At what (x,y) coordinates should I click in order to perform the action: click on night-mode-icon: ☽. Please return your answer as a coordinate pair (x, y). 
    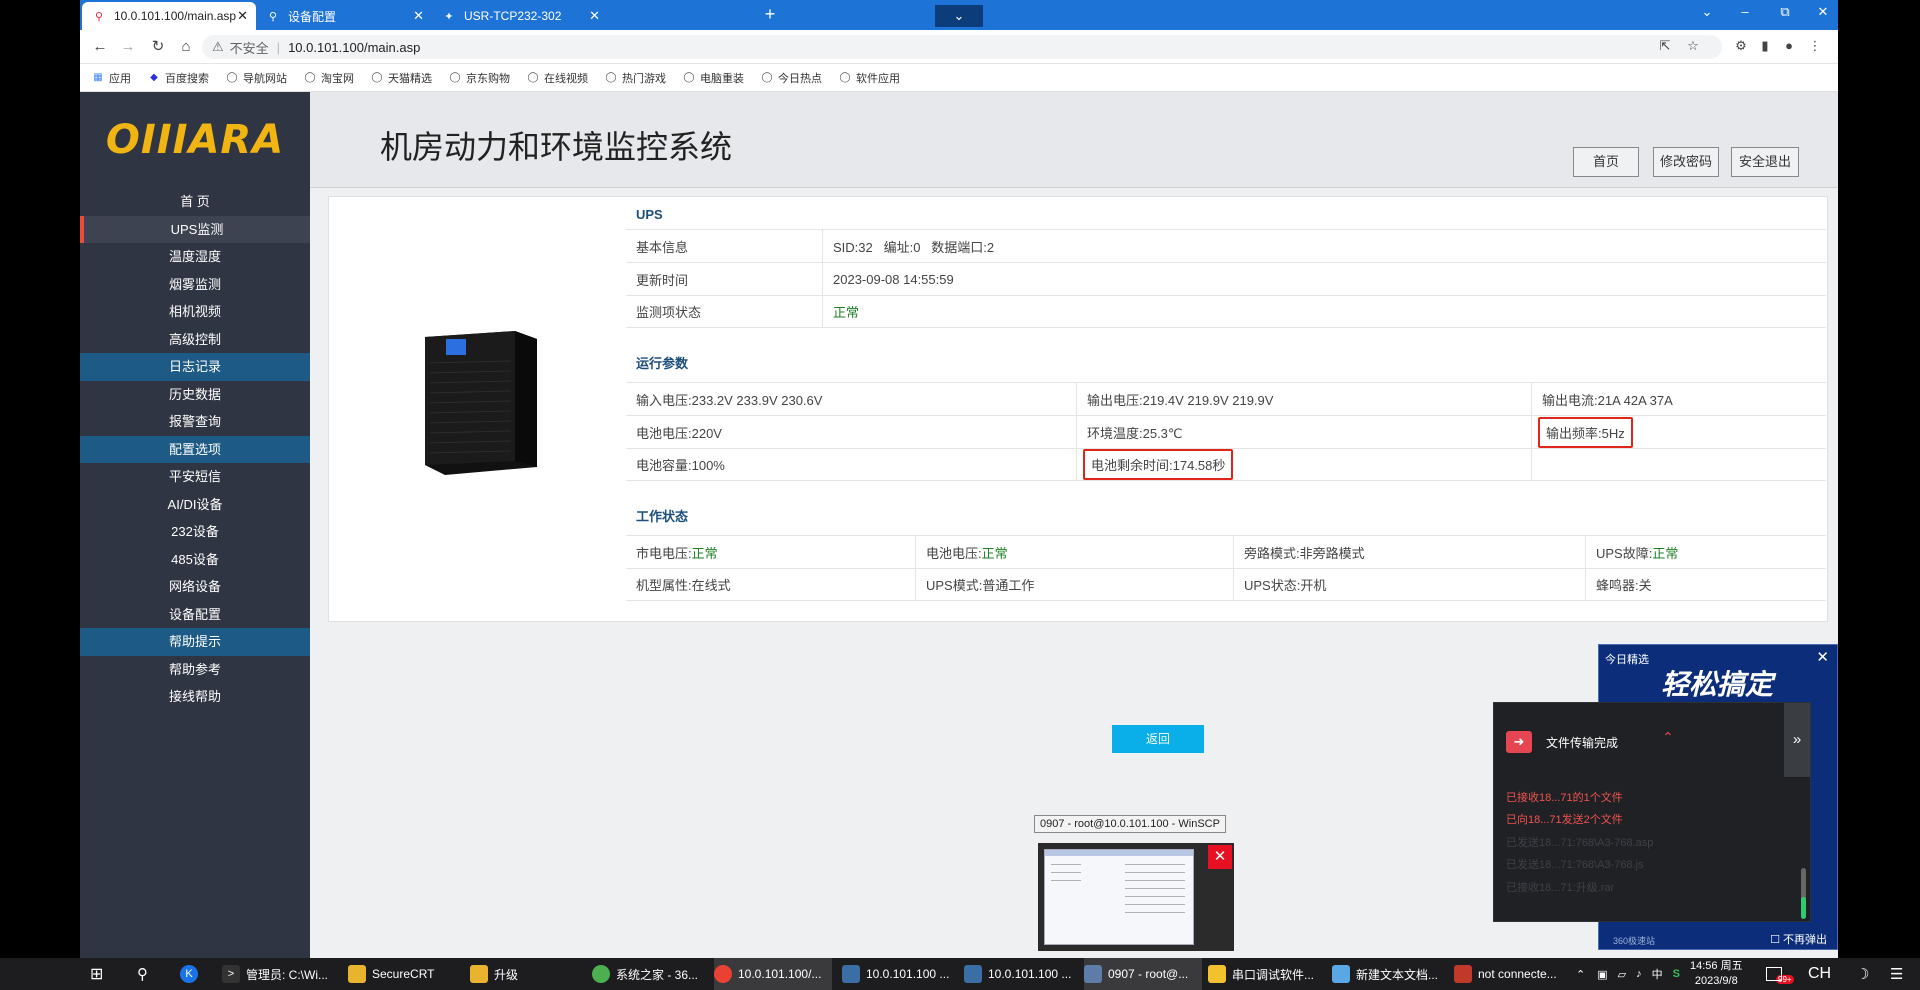
    Looking at the image, I should click on (1862, 974).